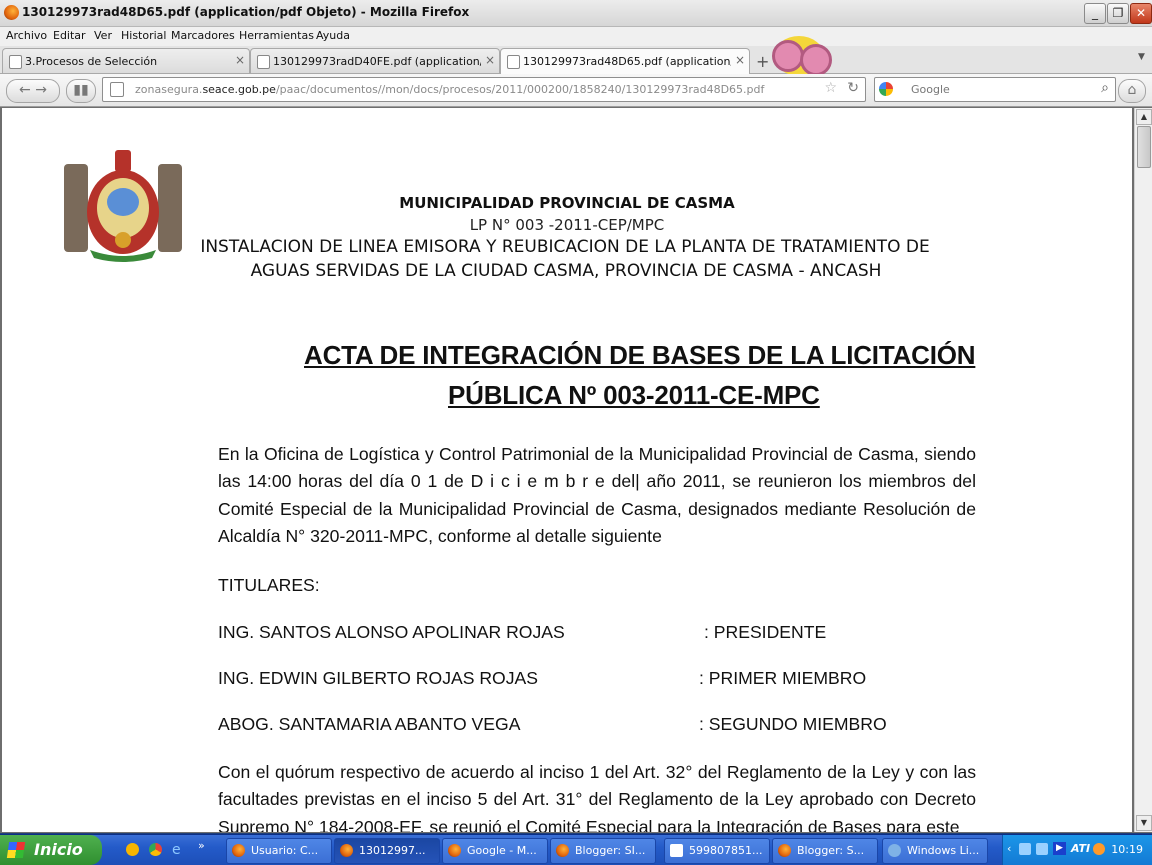  Describe the element at coordinates (238, 850) in the screenshot. I see `app-icon` at that location.